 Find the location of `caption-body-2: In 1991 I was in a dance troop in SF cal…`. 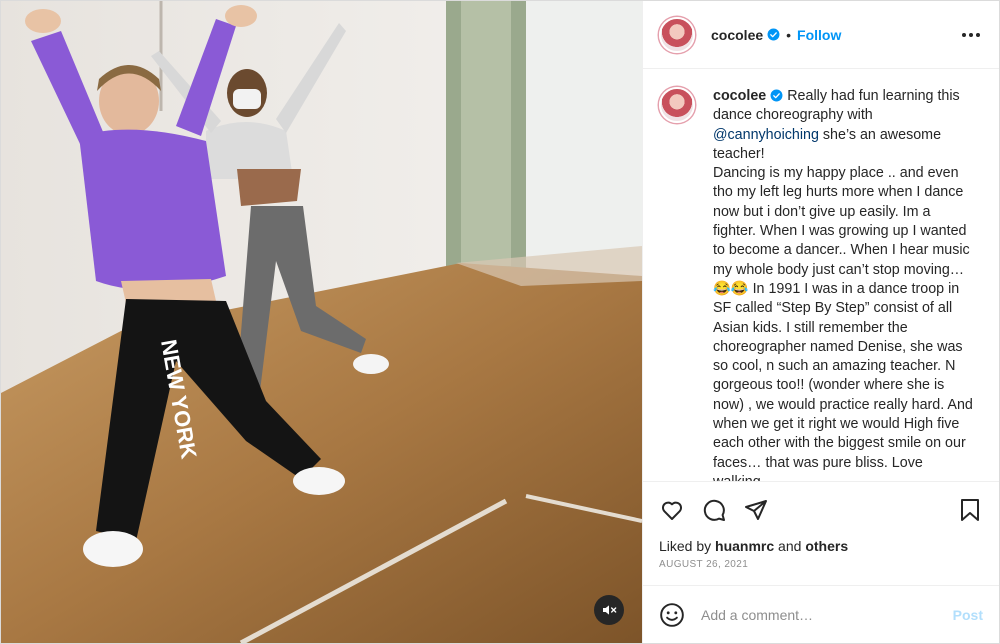

caption-body-2: In 1991 I was in a dance troop in SF cal… is located at coordinates (845, 381).